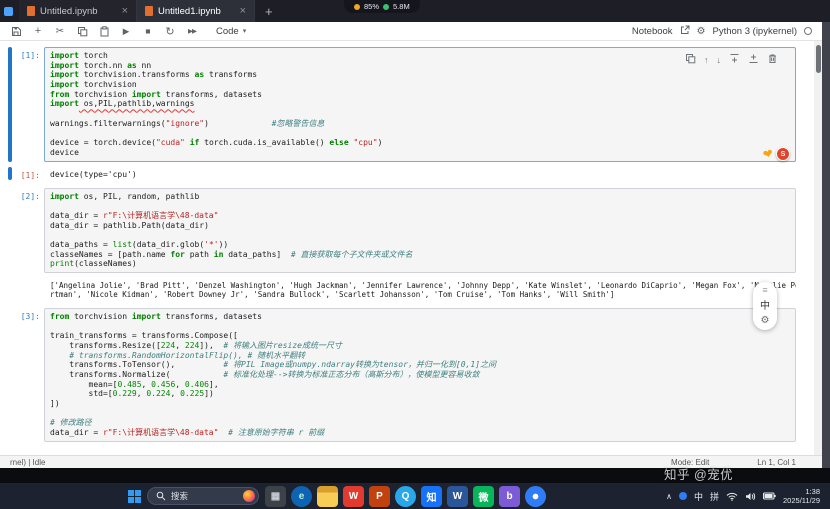 The height and width of the screenshot is (509, 830). What do you see at coordinates (196, 11) in the screenshot?
I see `browser-tab-untitled1: Untitled1.ipynb ×` at bounding box center [196, 11].